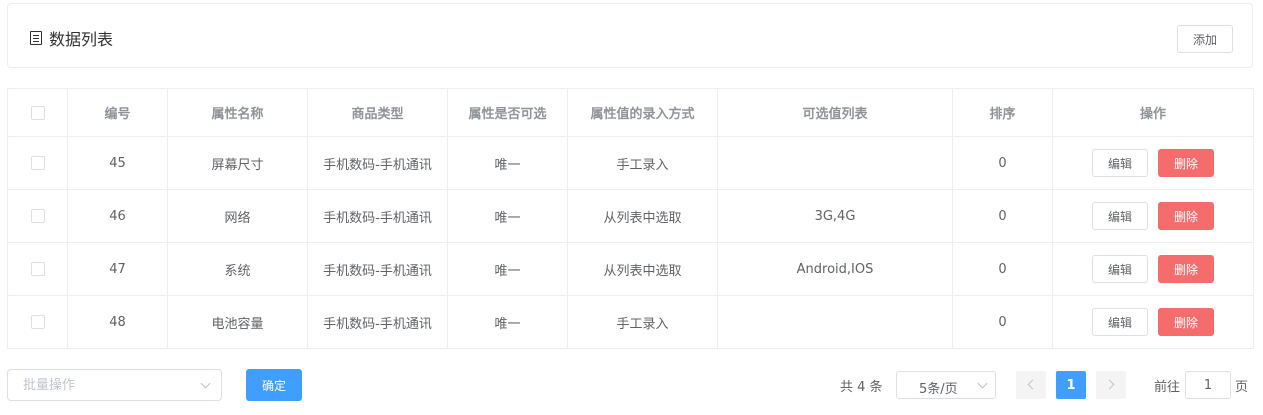  I want to click on table-row: 46 网络 手机数码-手机通讯 唯一 从列表中选取 3G,4G 0 编辑 删除, so click(630, 216).